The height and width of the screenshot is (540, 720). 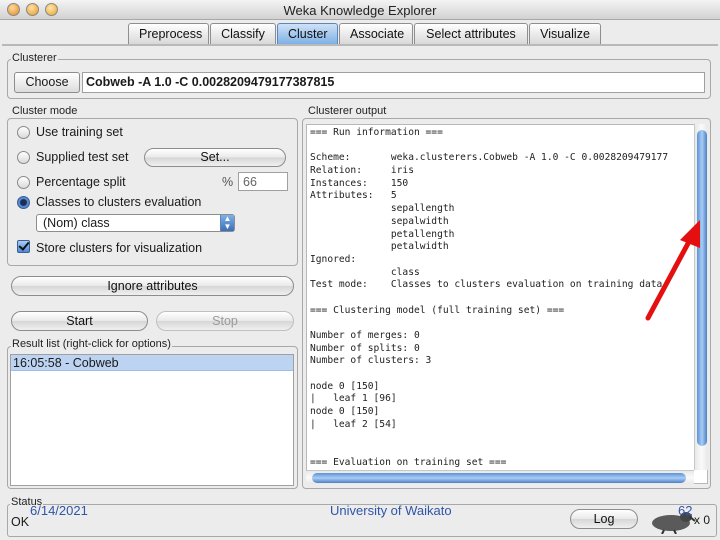 What do you see at coordinates (152, 420) in the screenshot?
I see `result-list: 16:05:58 - Cobweb` at bounding box center [152, 420].